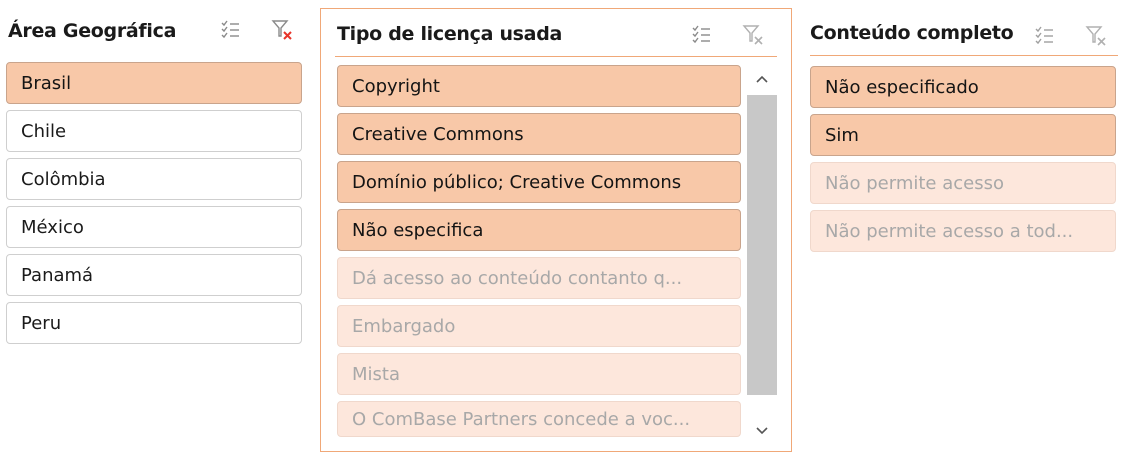  I want to click on slicer-item-chile: Chile, so click(154, 131).